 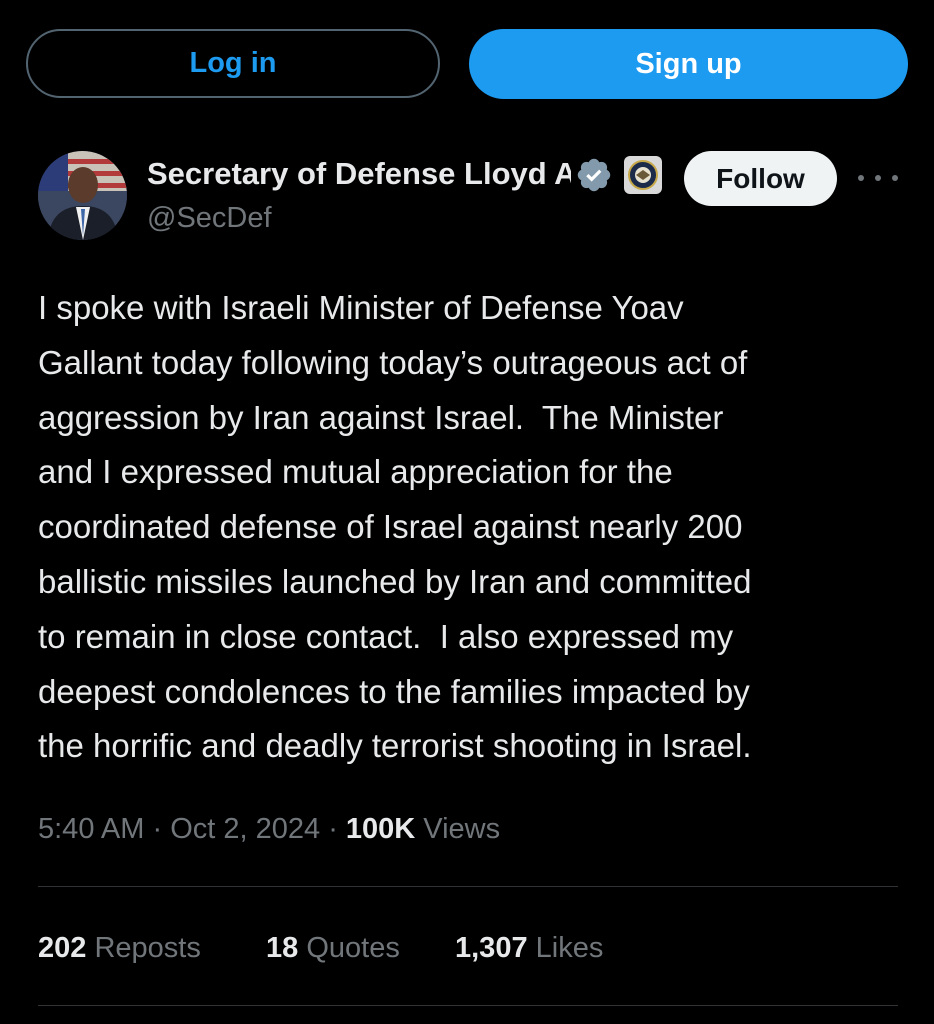 I want to click on dod-seal-icon, so click(x=643, y=175).